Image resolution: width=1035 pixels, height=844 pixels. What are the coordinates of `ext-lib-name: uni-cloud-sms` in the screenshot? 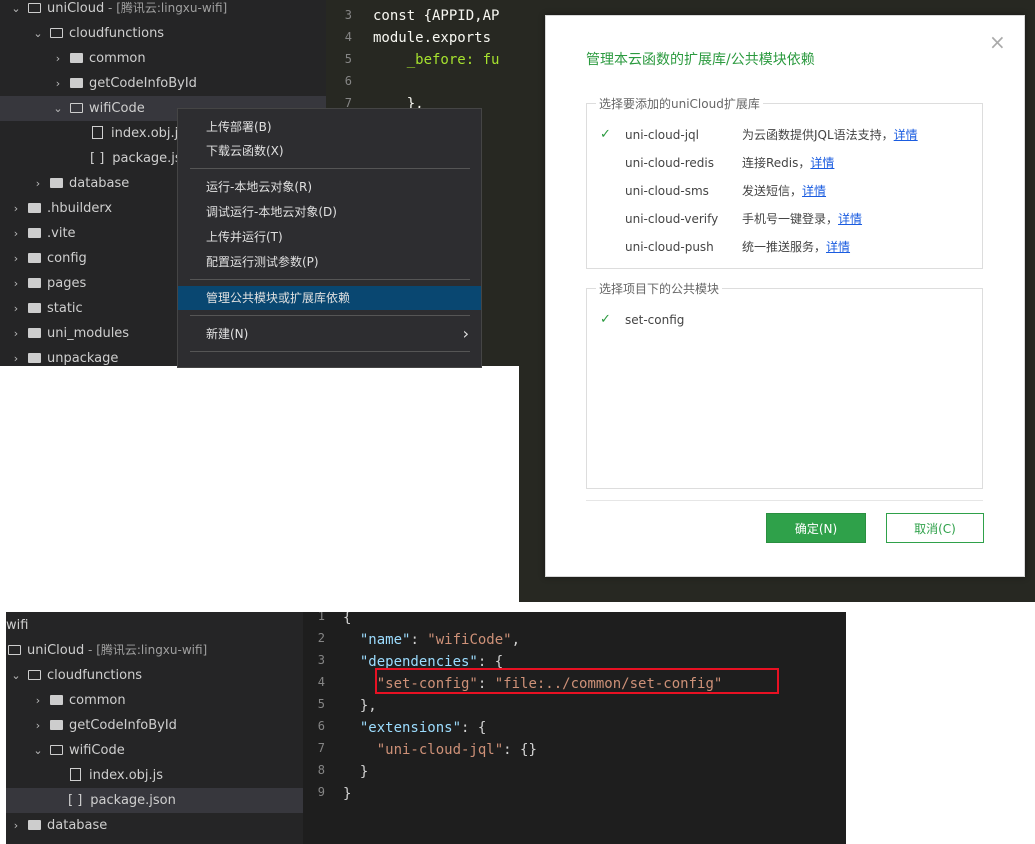 It's located at (667, 191).